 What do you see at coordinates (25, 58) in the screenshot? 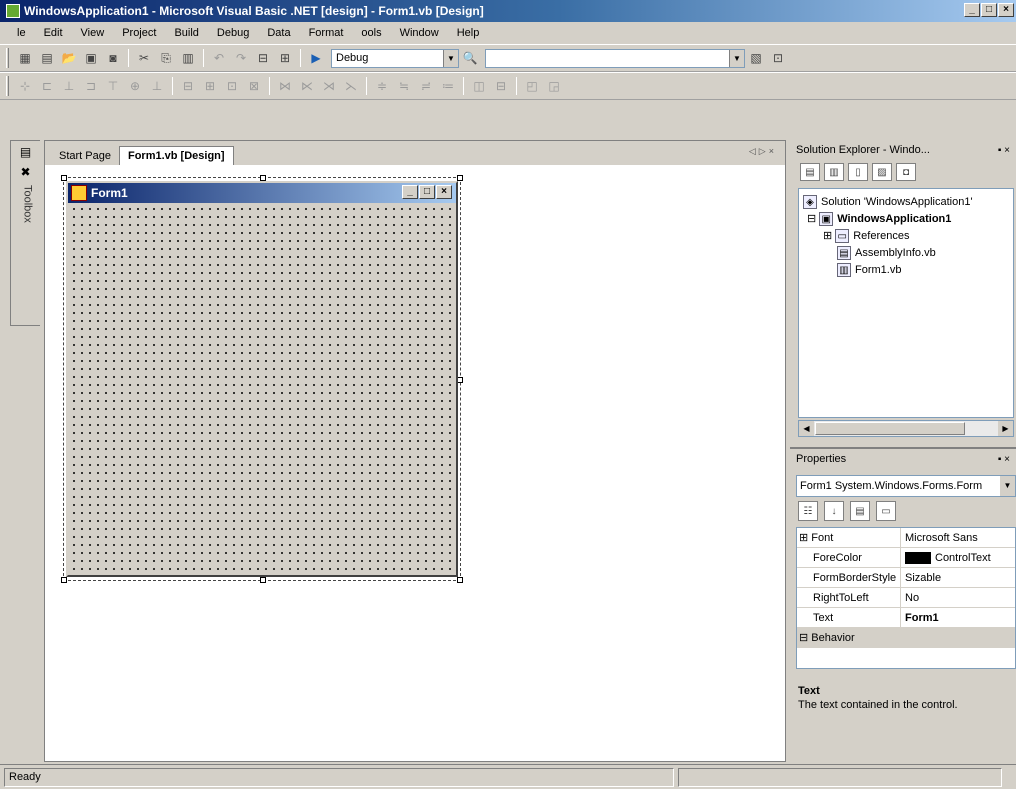
I see `new-project-icon: ▦` at bounding box center [25, 58].